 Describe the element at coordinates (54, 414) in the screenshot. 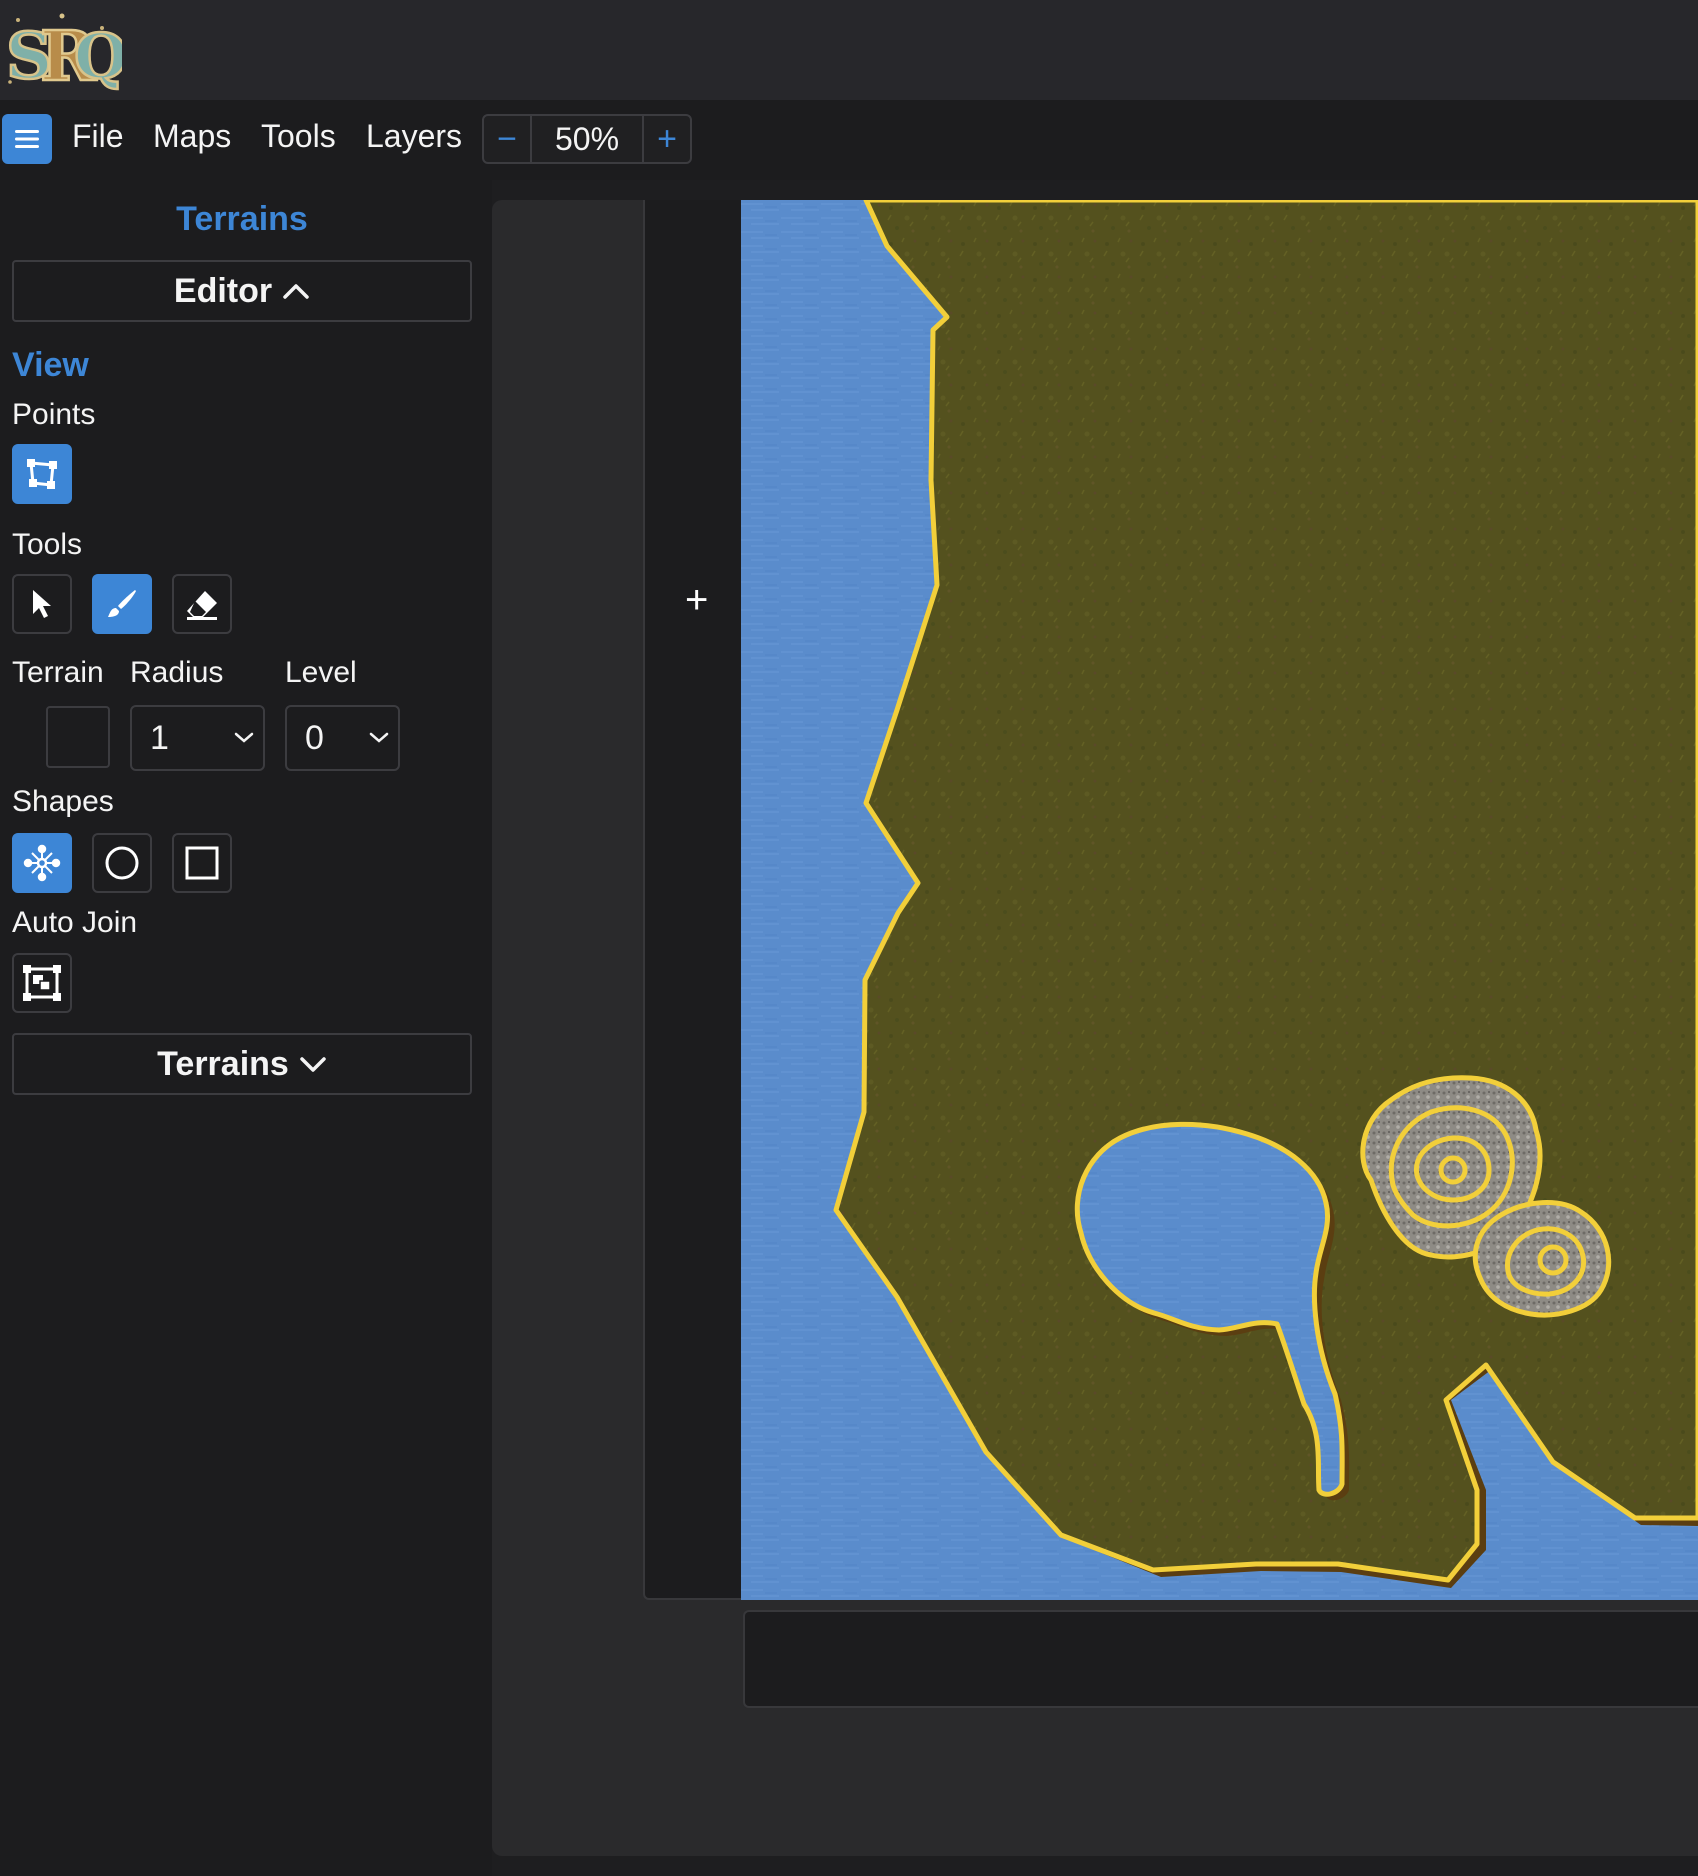

I see `points-label: Points` at that location.